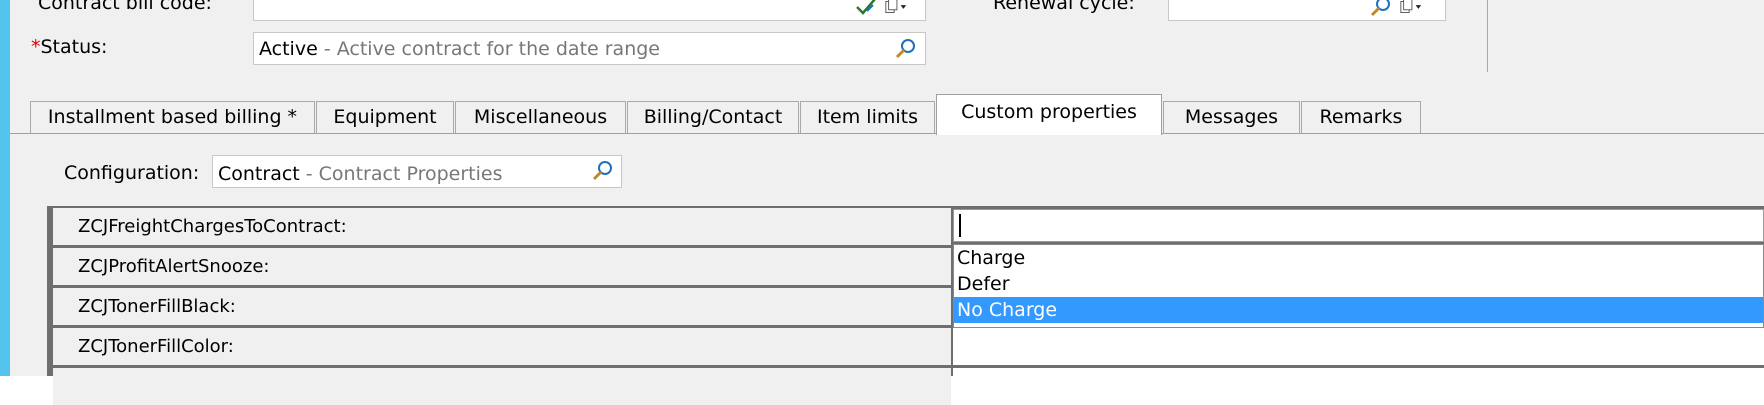 The image size is (1764, 405). I want to click on property-name: ZCJTonerFillBlack:, so click(157, 306).